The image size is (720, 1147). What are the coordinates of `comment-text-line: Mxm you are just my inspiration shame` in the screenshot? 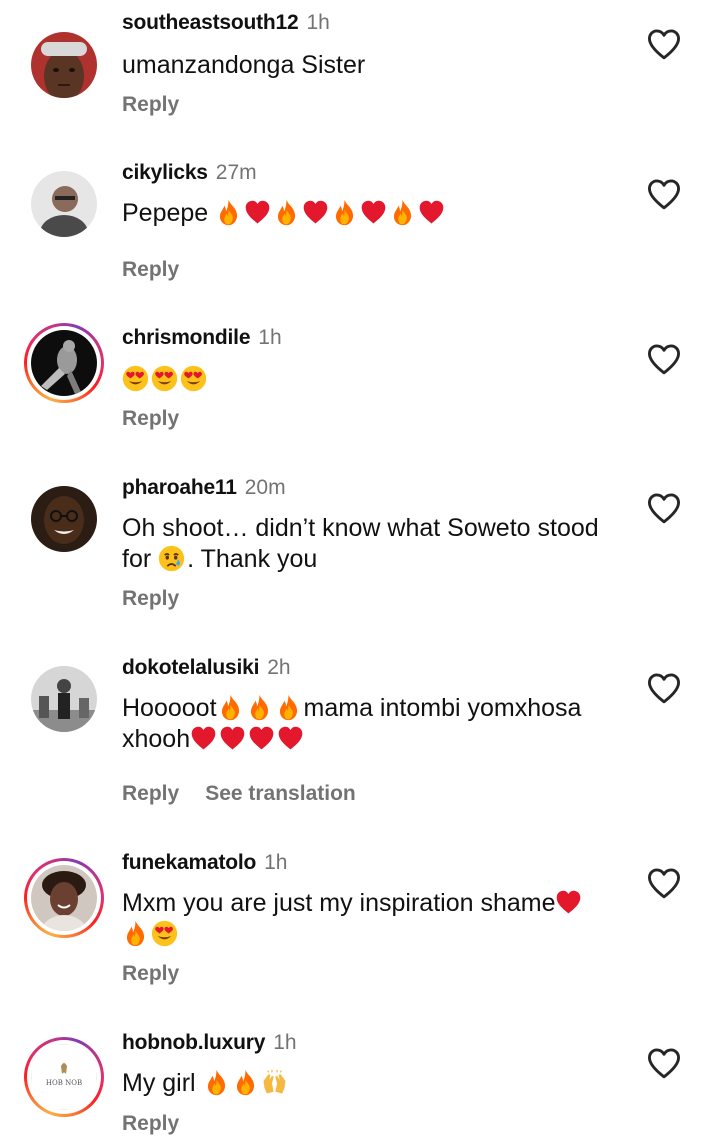 It's located at (372, 903).